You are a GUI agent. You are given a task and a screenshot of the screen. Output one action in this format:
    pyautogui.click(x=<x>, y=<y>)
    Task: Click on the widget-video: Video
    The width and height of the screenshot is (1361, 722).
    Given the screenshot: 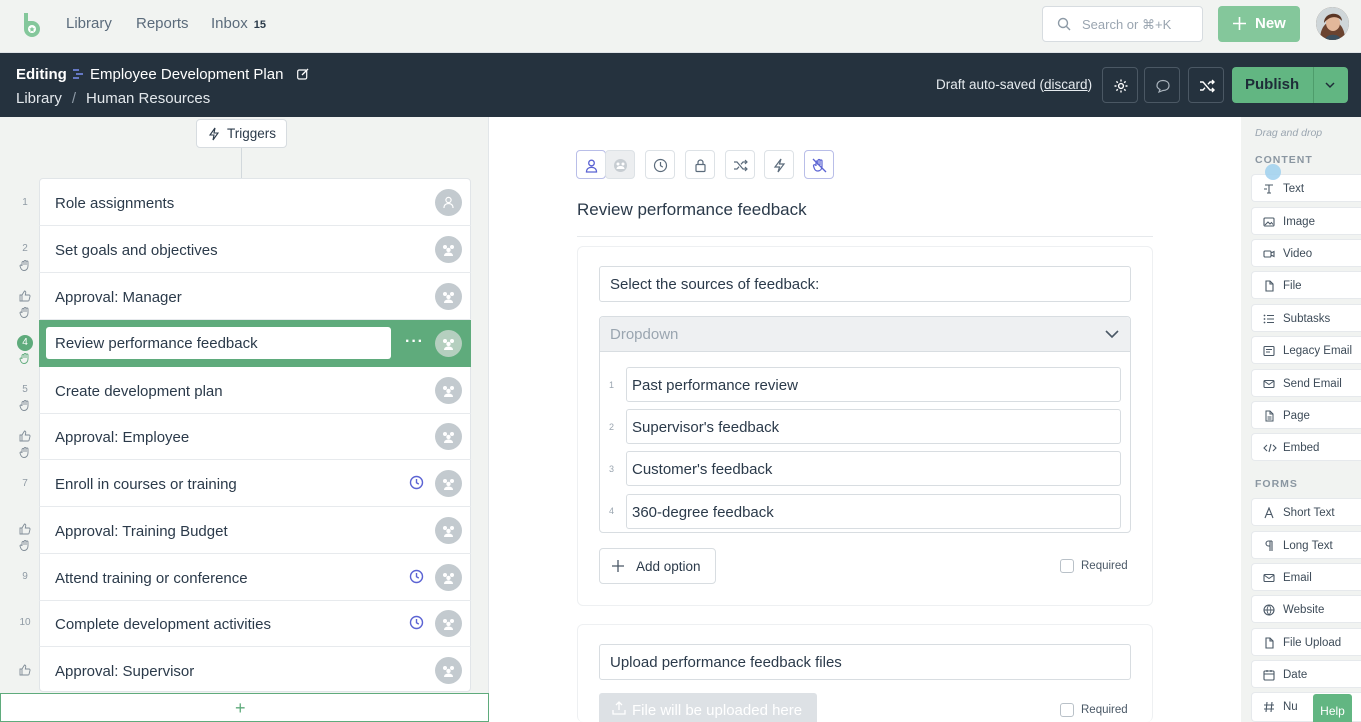 What is the action you would take?
    pyautogui.click(x=1306, y=253)
    